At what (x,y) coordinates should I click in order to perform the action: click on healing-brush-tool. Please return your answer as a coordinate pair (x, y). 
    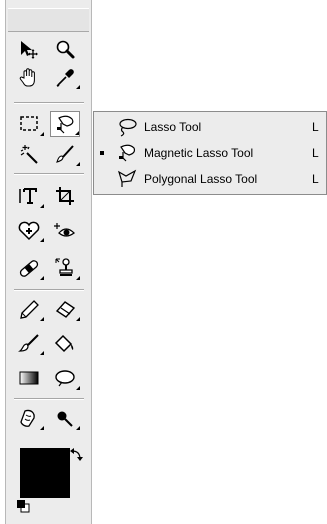
    Looking at the image, I should click on (29, 230).